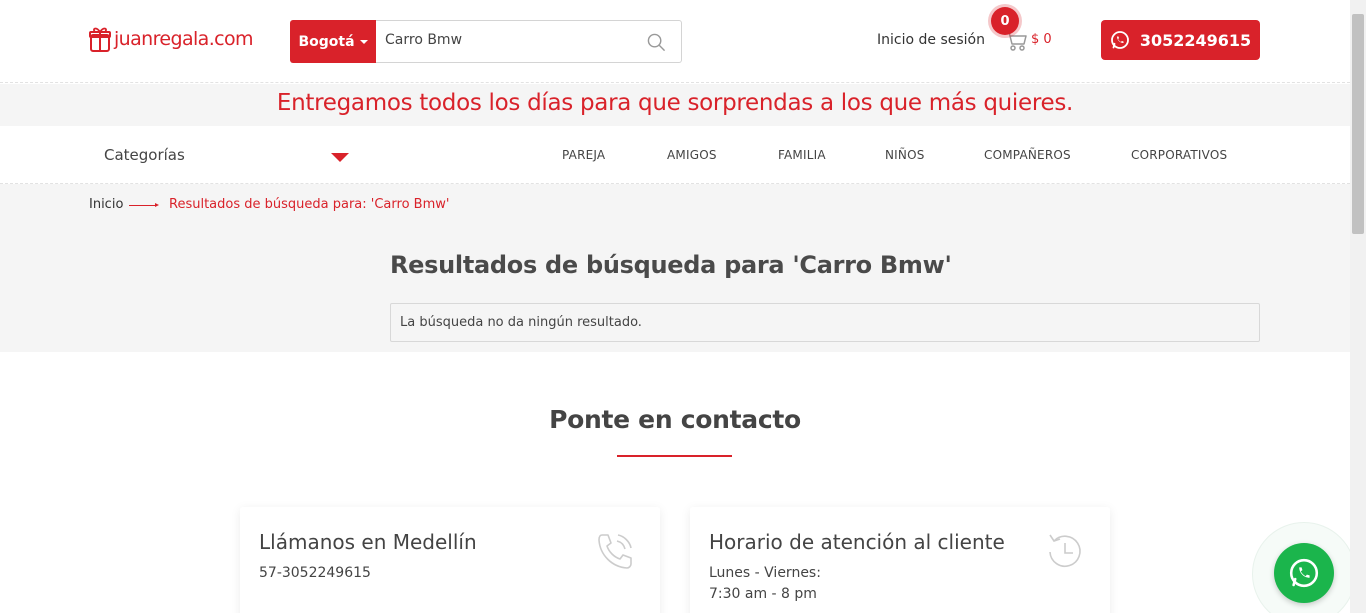 The image size is (1366, 613). Describe the element at coordinates (931, 40) in the screenshot. I see `login-link: Inicio de sesión` at that location.